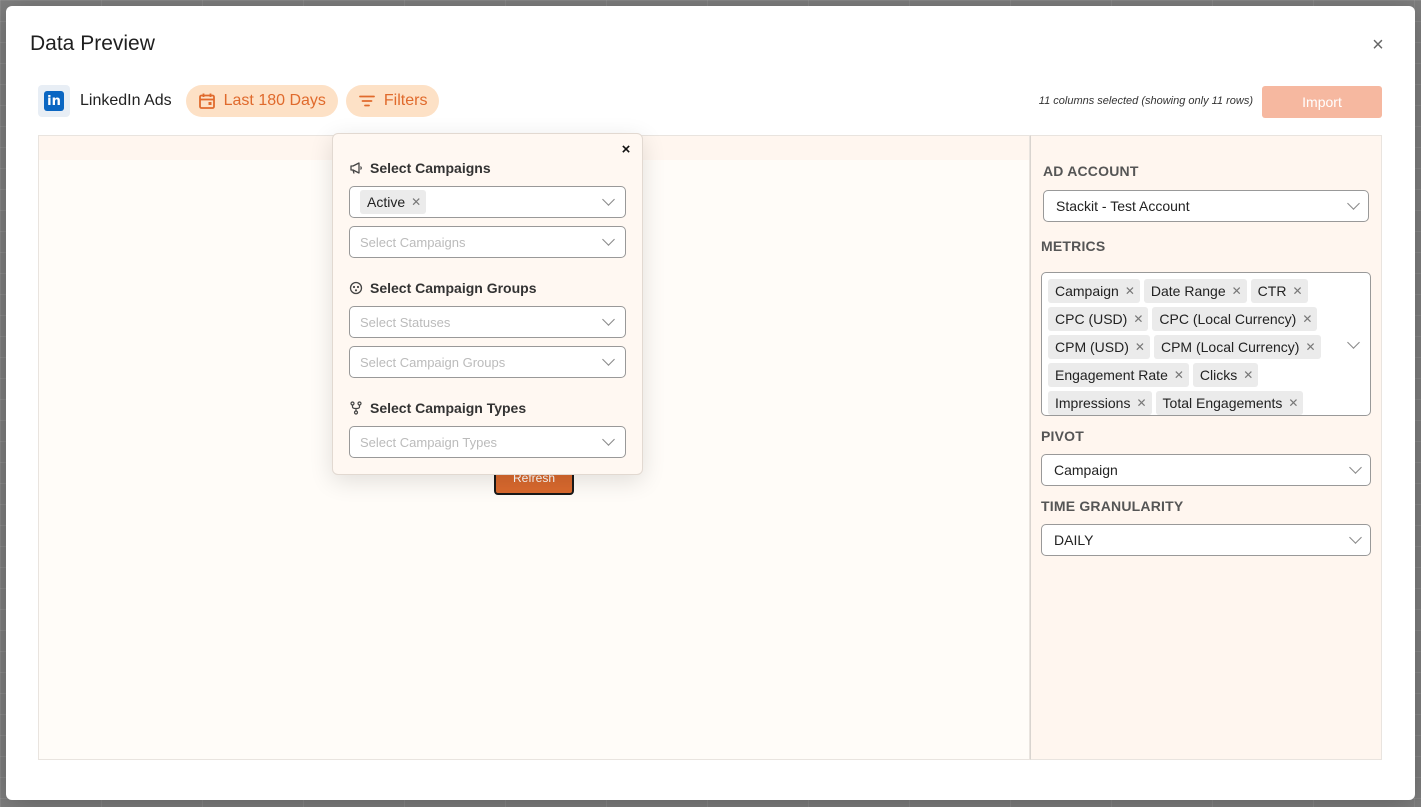  What do you see at coordinates (1228, 319) in the screenshot?
I see `metric-tag-label: CPC (Local Currency)` at bounding box center [1228, 319].